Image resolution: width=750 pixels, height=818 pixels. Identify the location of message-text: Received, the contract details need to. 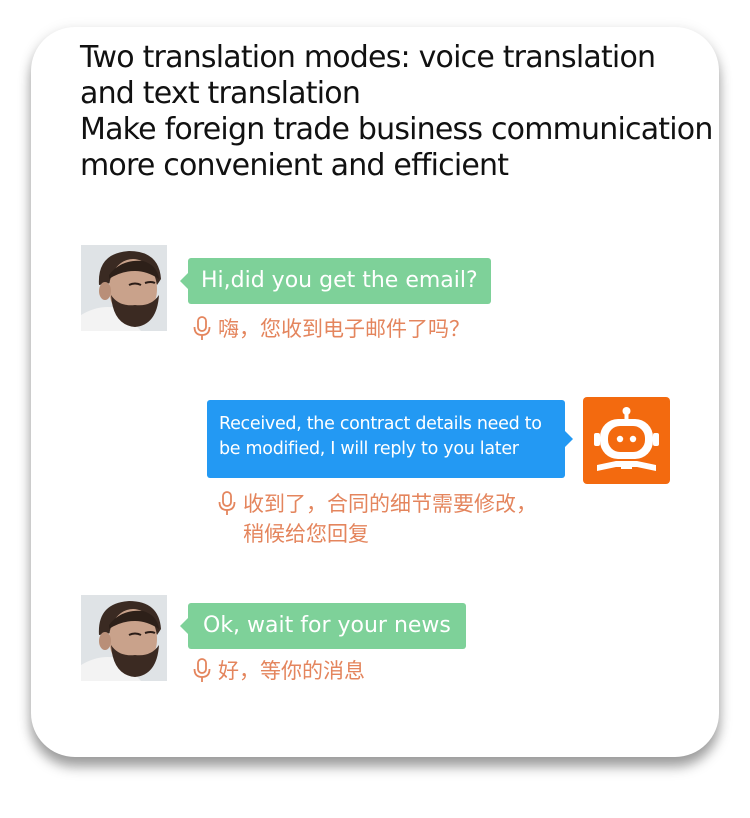
(380, 424).